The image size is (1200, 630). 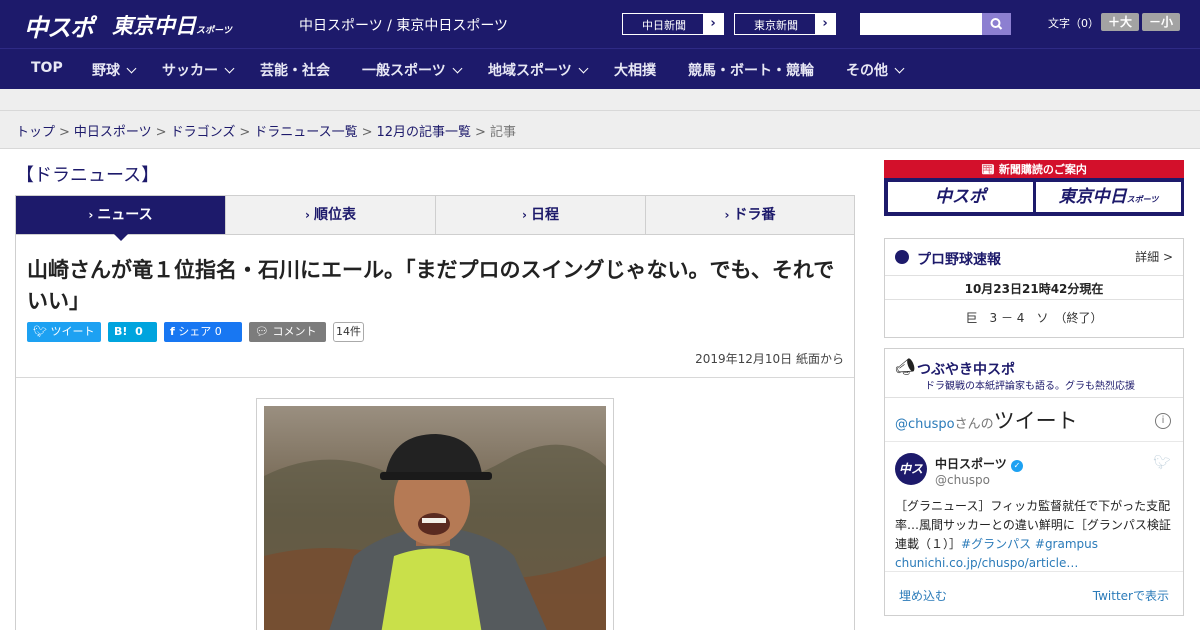 What do you see at coordinates (1092, 197) in the screenshot?
I see `promo-tokyo-label: 東京中日` at bounding box center [1092, 197].